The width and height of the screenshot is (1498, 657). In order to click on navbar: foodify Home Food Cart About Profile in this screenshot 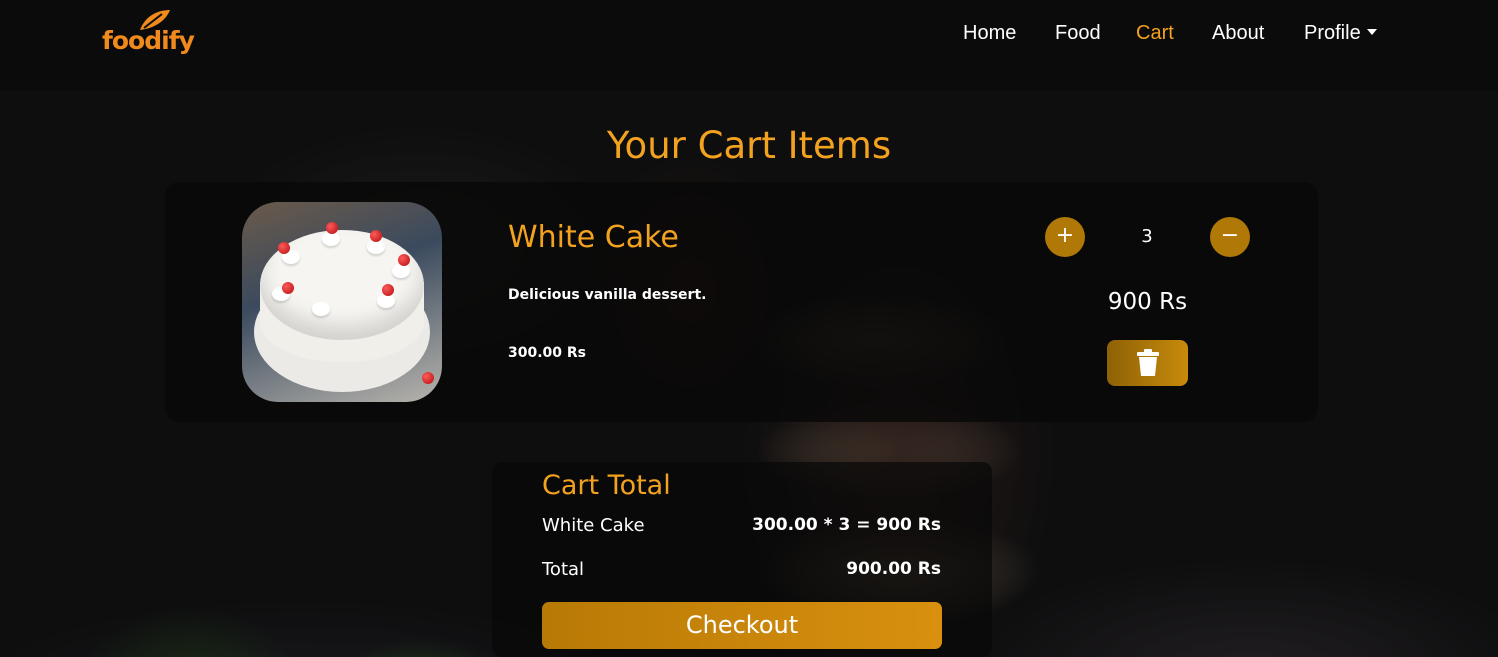, I will do `click(749, 45)`.